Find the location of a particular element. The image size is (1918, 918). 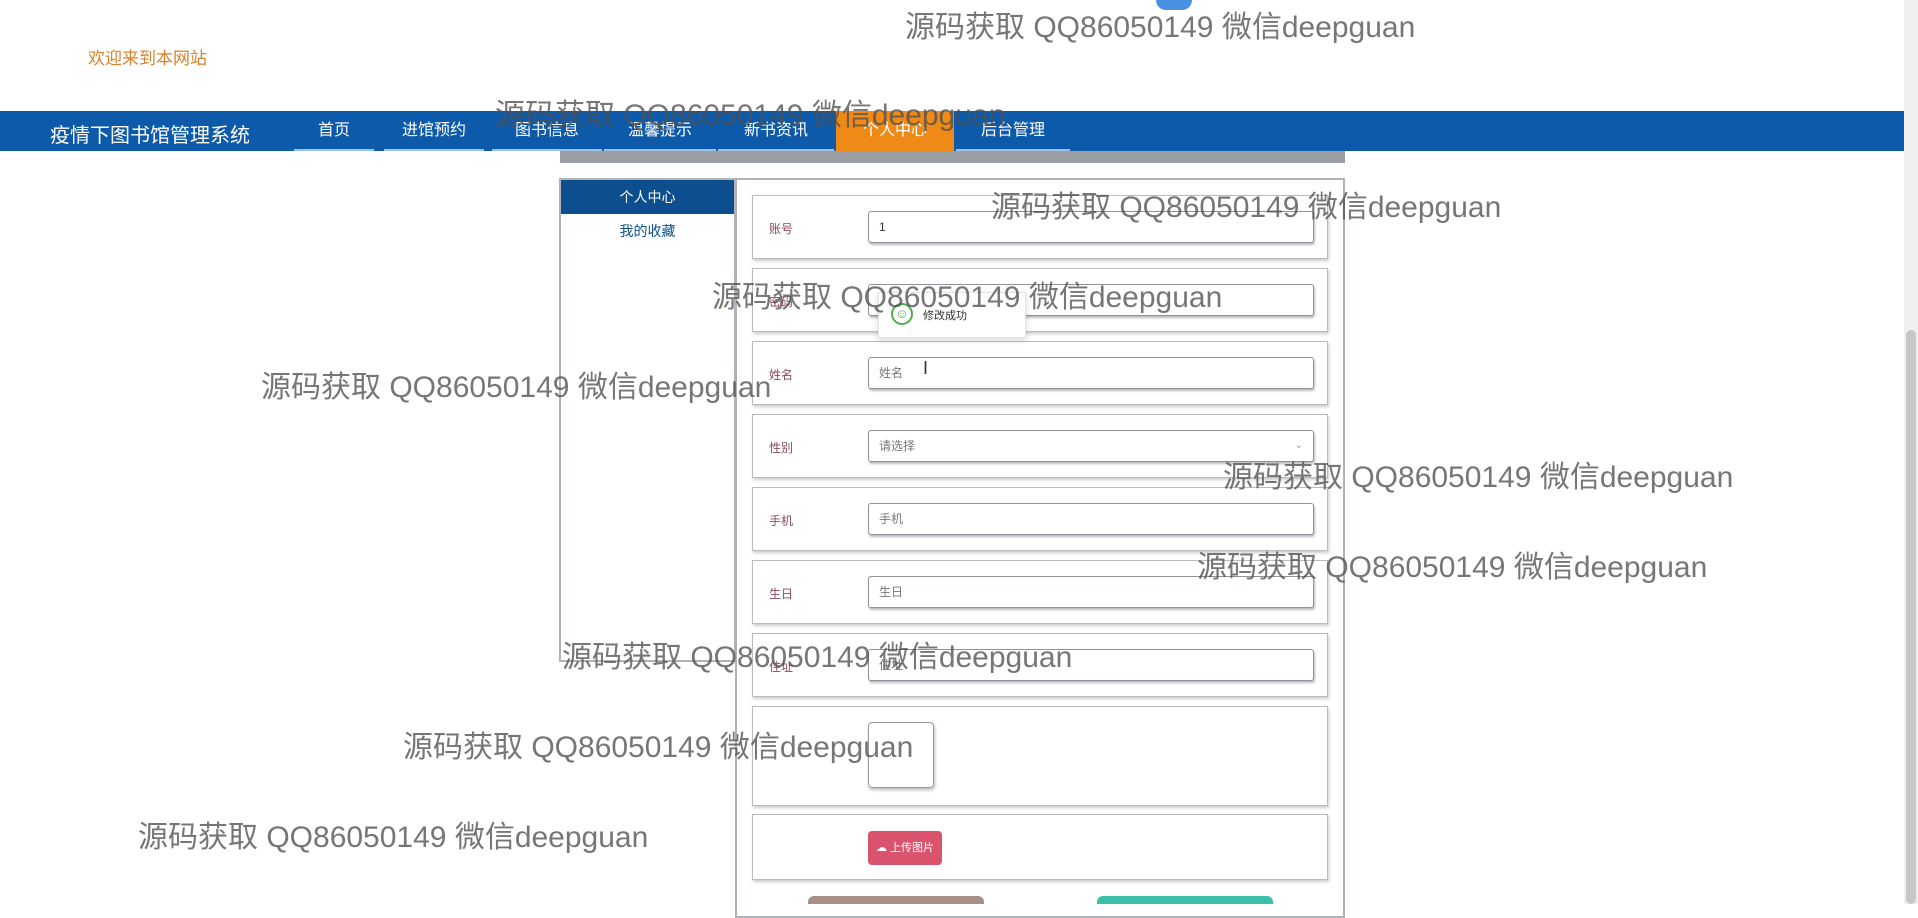

update-button is located at coordinates (896, 900).